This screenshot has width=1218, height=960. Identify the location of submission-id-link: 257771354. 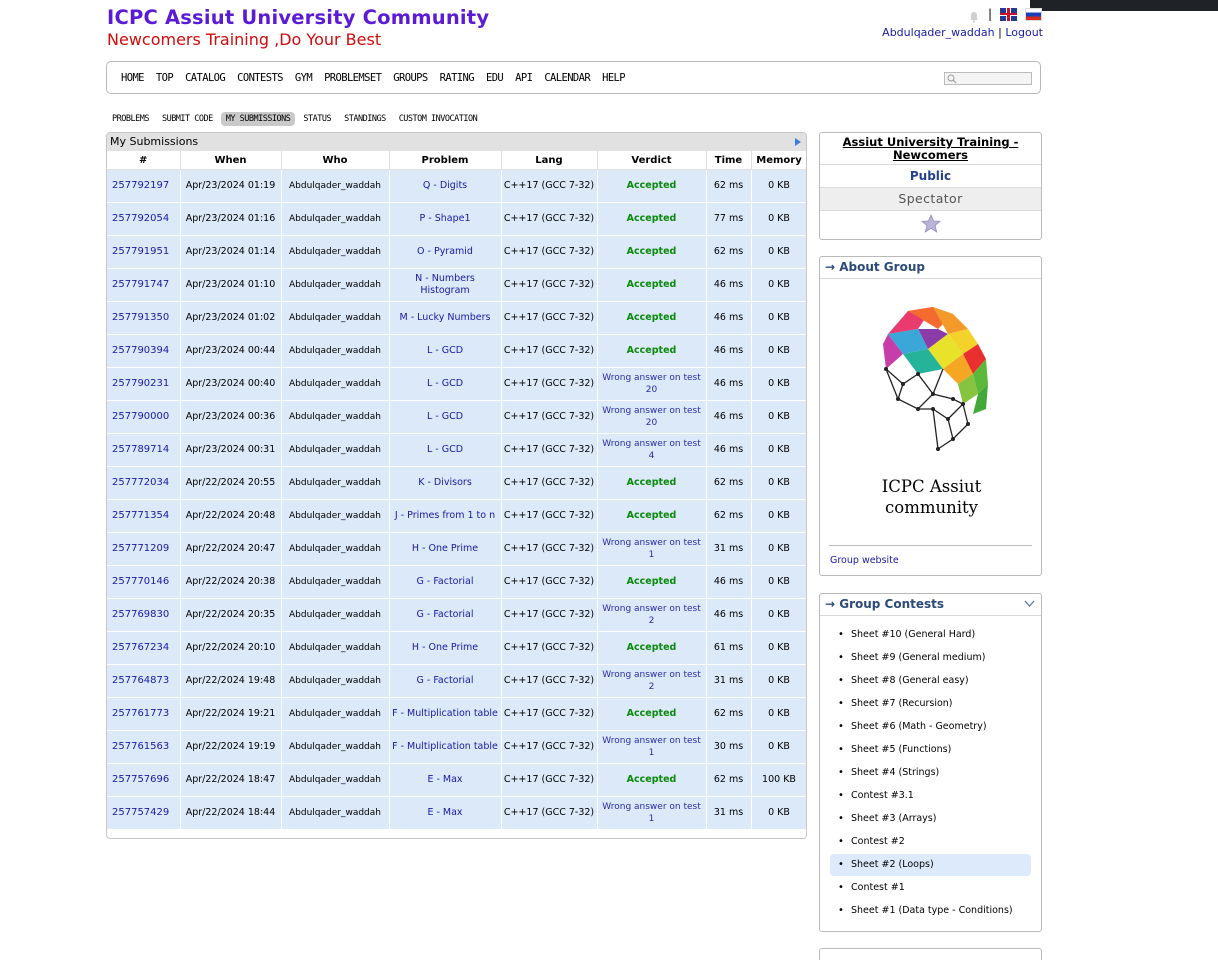
(140, 515).